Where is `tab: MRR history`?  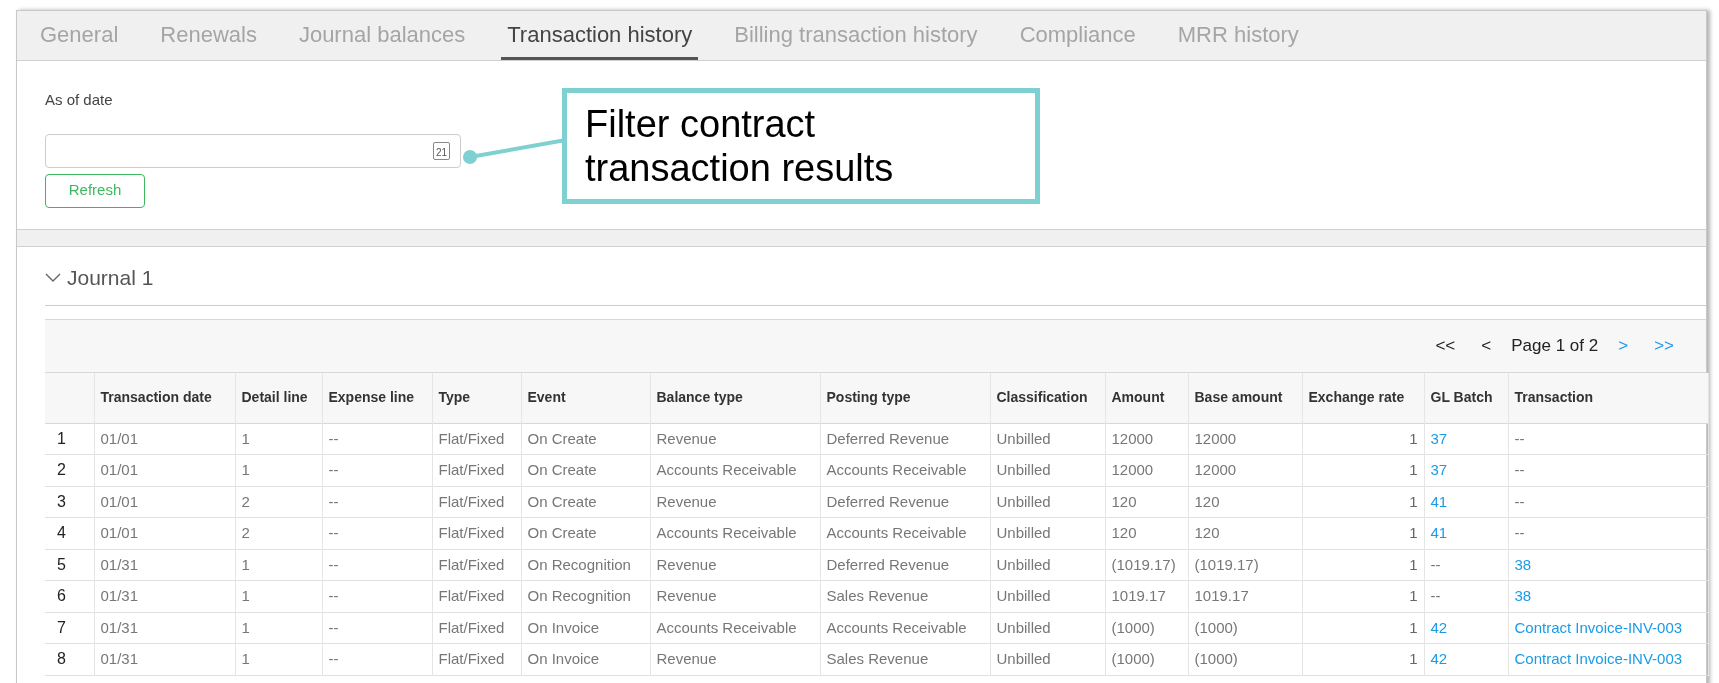
tab: MRR history is located at coordinates (1238, 39).